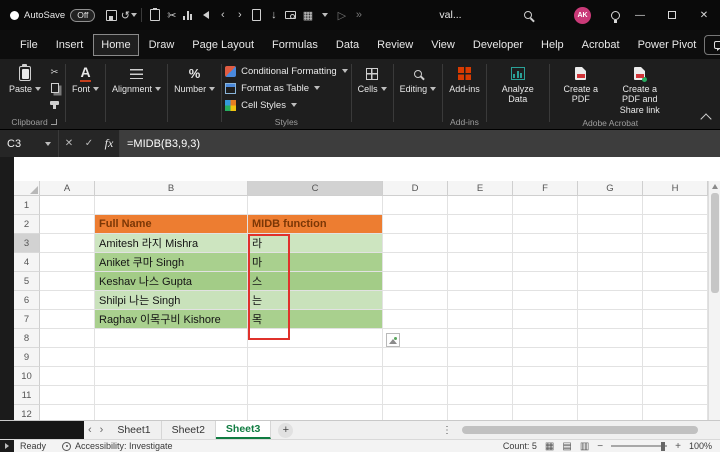  Describe the element at coordinates (600, 446) in the screenshot. I see `zoom-out-icon: −` at that location.